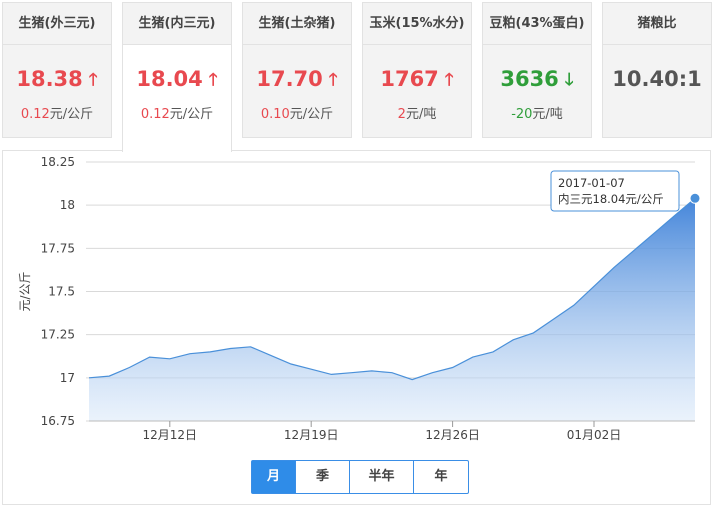 The width and height of the screenshot is (713, 507). I want to click on card-title: 生猪(外三元), so click(57, 24).